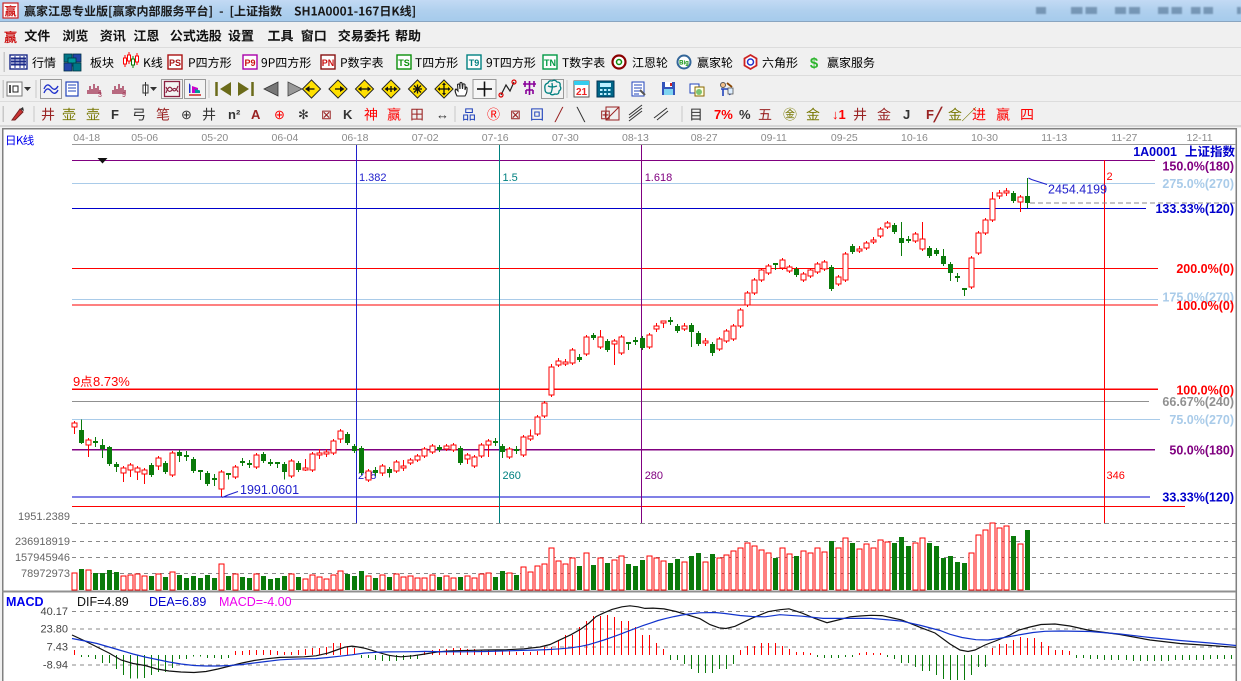 Image resolution: width=1241 pixels, height=681 pixels. I want to click on svg-text: 1A0001, so click(1155, 152).